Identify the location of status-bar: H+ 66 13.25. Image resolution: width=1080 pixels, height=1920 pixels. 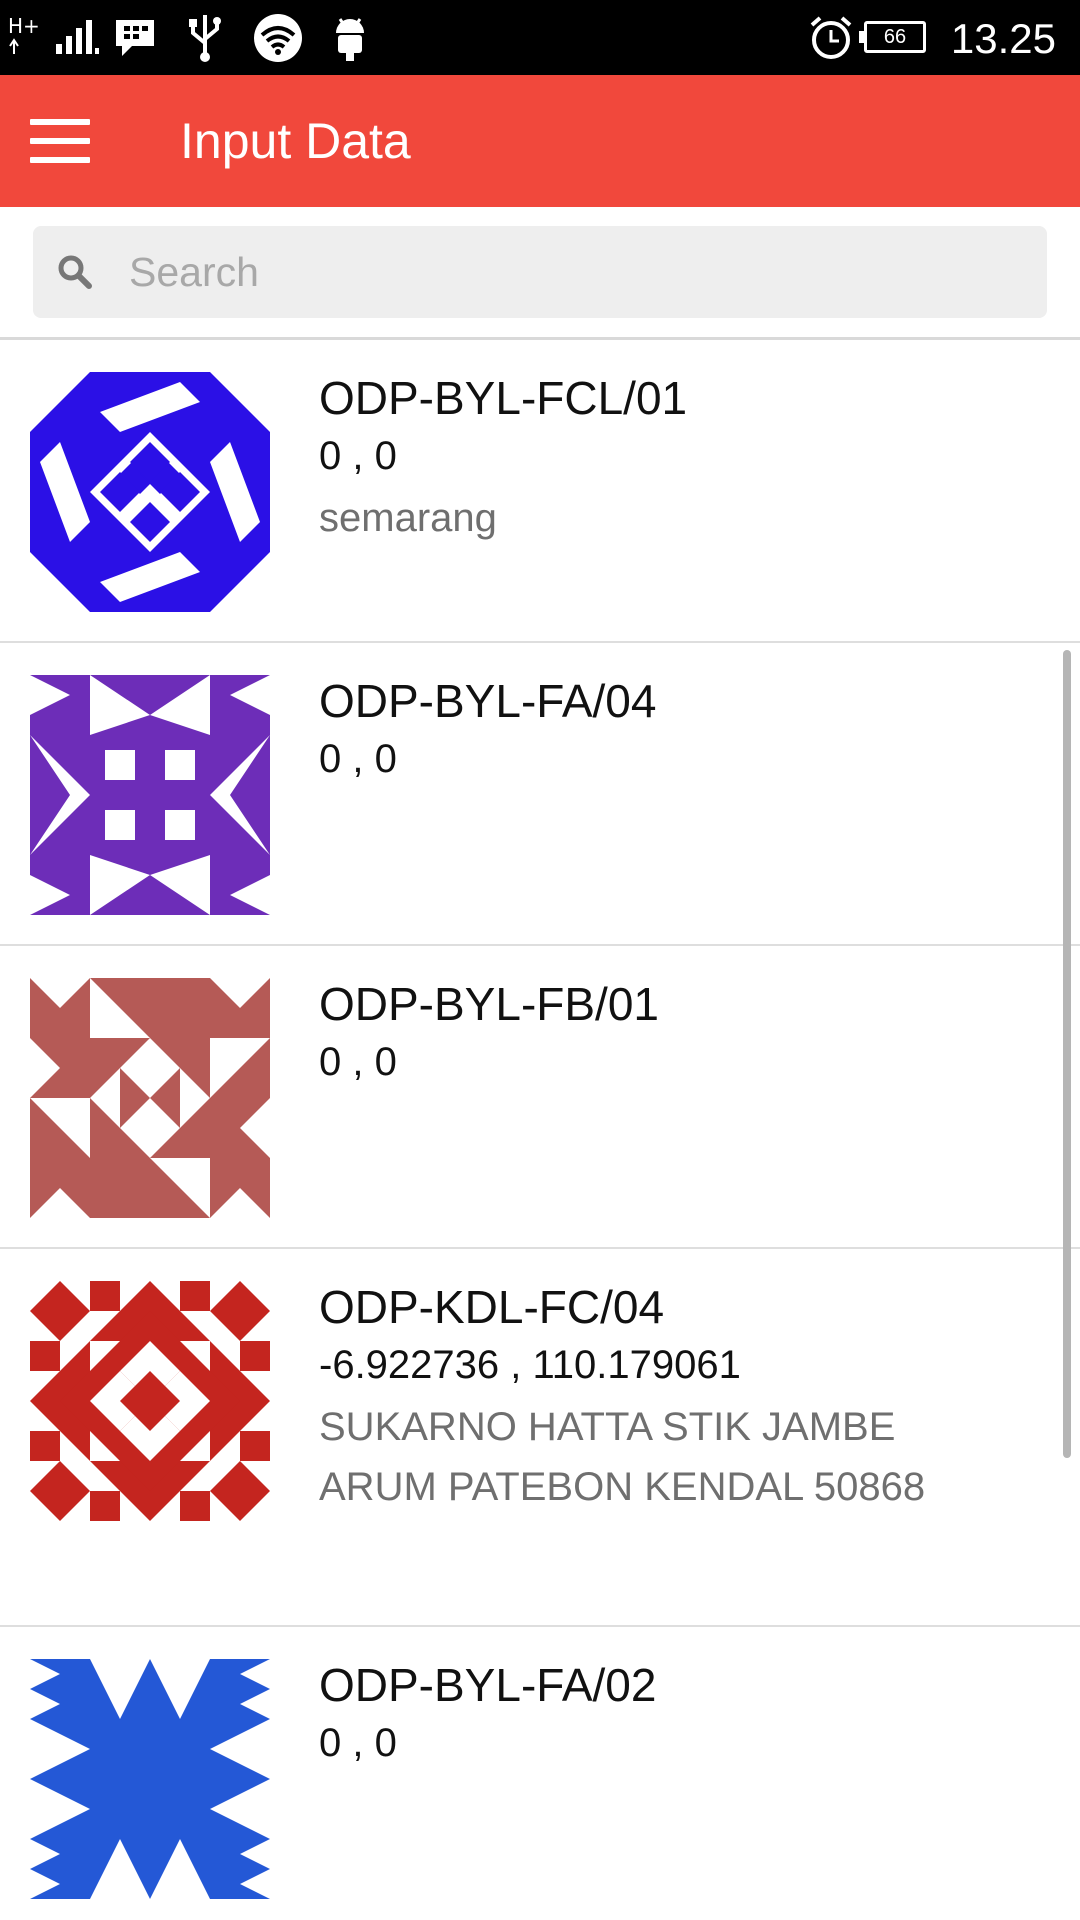
(540, 37).